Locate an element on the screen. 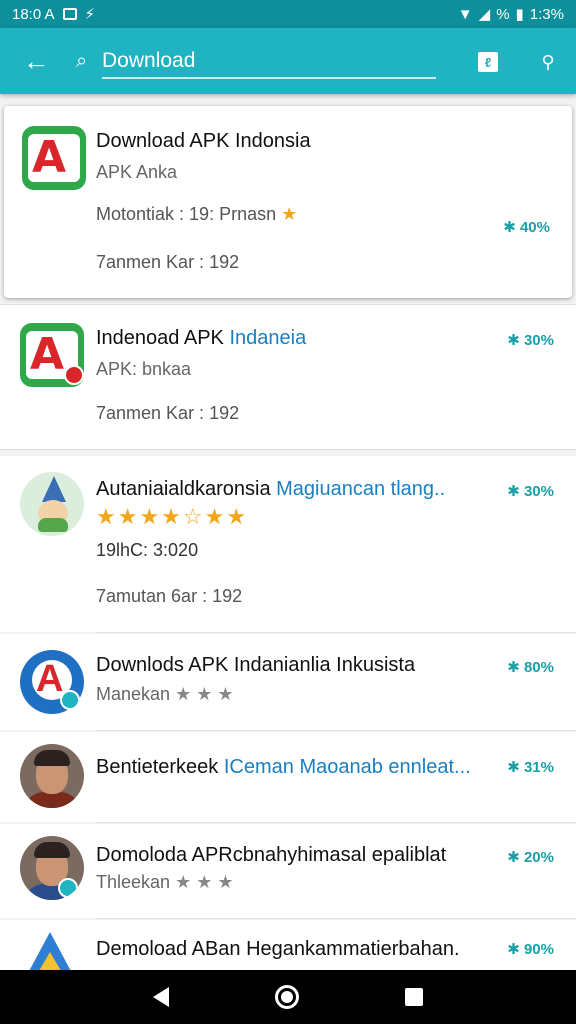 This screenshot has width=576, height=1024. result-percent: ✱ 80% is located at coordinates (530, 667).